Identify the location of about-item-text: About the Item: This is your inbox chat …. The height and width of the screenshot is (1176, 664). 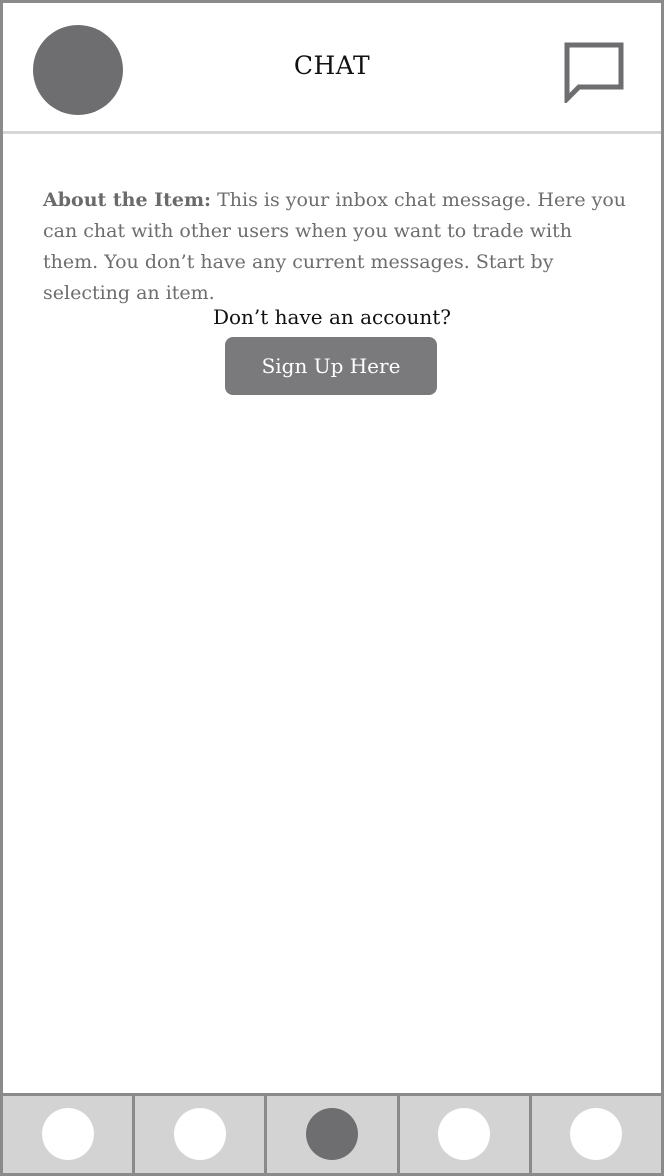
(338, 247).